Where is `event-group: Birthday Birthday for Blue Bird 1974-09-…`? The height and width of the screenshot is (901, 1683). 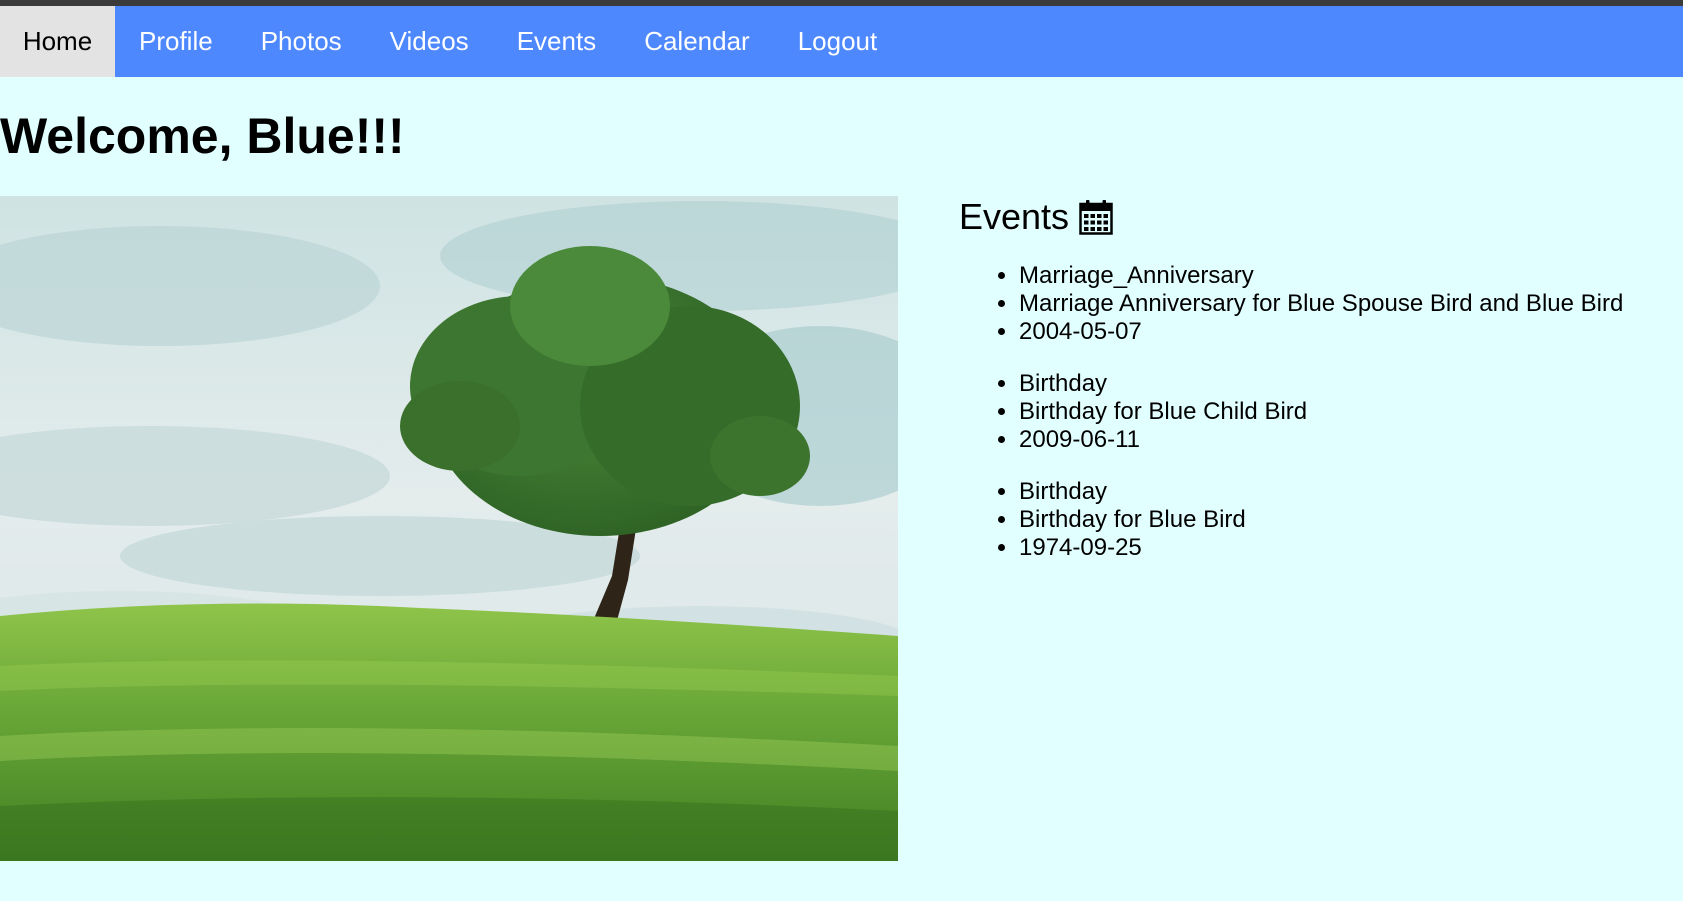
event-group: Birthday Birthday for Blue Bird 1974-09-… is located at coordinates (1339, 520).